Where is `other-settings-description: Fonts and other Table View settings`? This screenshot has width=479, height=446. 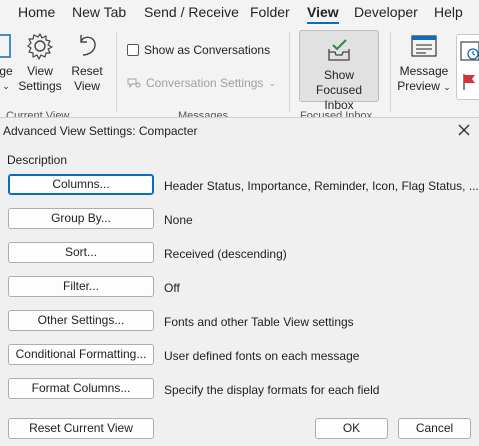
other-settings-description: Fonts and other Table View settings is located at coordinates (259, 322).